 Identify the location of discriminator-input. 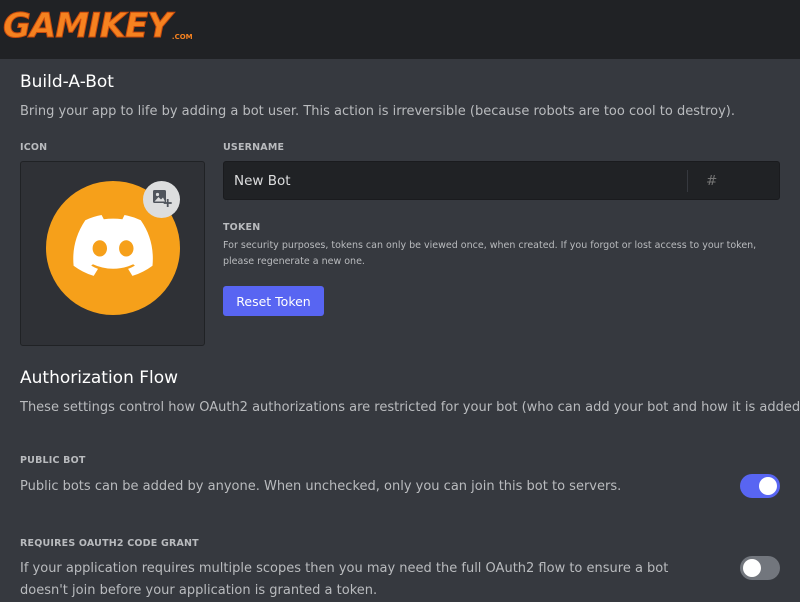
(733, 180).